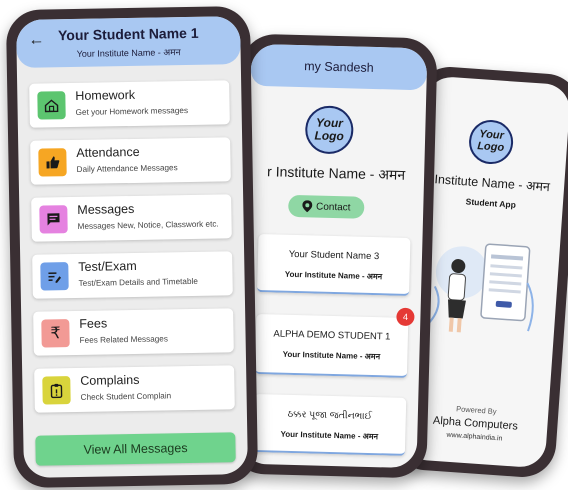 Image resolution: width=568 pixels, height=490 pixels. What do you see at coordinates (106, 209) in the screenshot?
I see `menu-item-title: Messages` at bounding box center [106, 209].